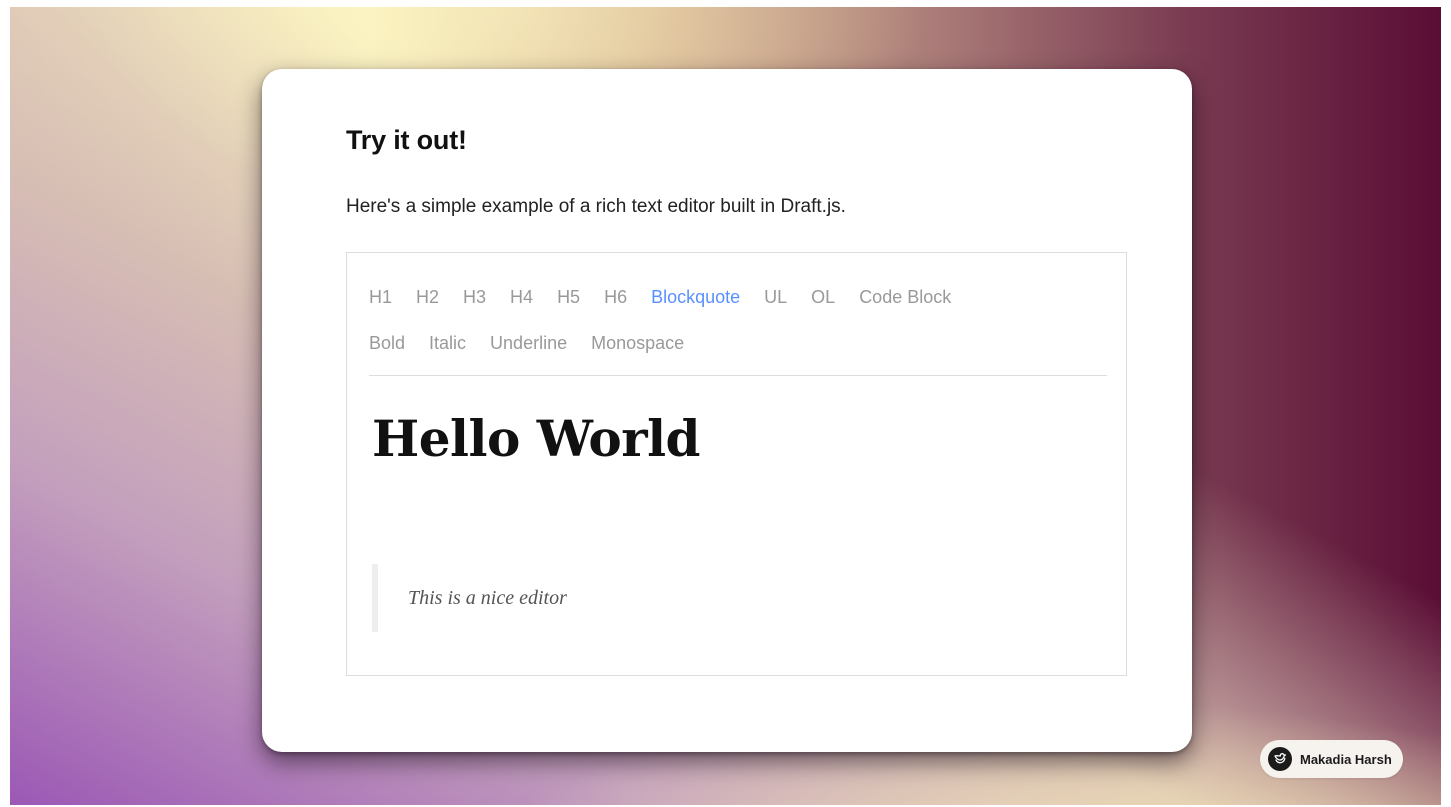 This screenshot has height=807, width=1451. What do you see at coordinates (775, 297) in the screenshot?
I see `ul-button: UL` at bounding box center [775, 297].